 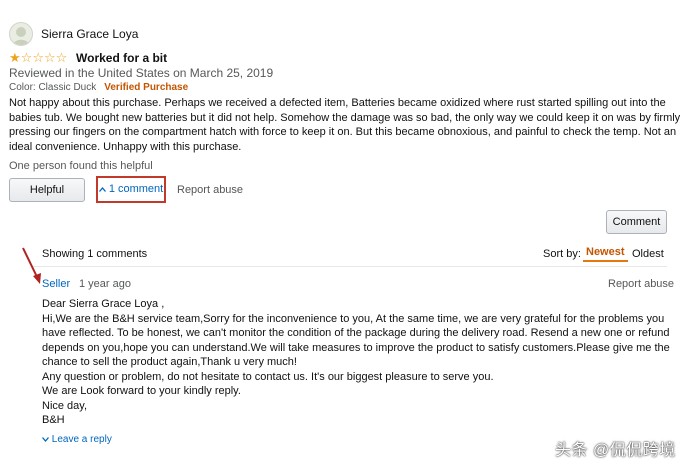 What do you see at coordinates (210, 190) in the screenshot?
I see `report-abuse-link: Report abuse` at bounding box center [210, 190].